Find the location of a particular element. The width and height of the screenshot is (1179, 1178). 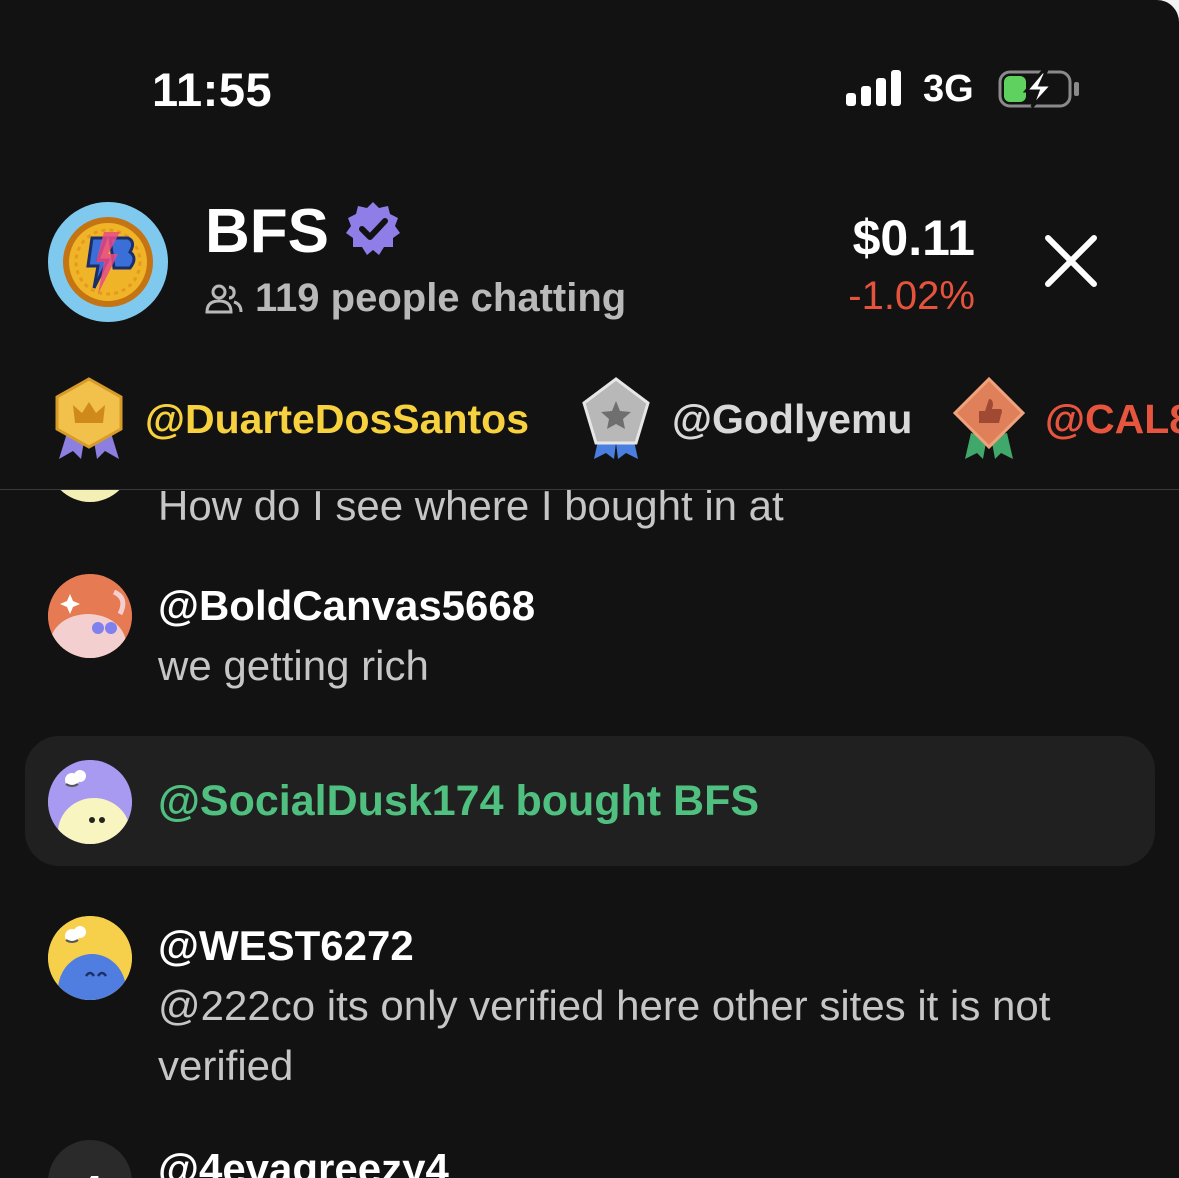

leader-item-1: @DuarteDosSantos is located at coordinates (291, 419).